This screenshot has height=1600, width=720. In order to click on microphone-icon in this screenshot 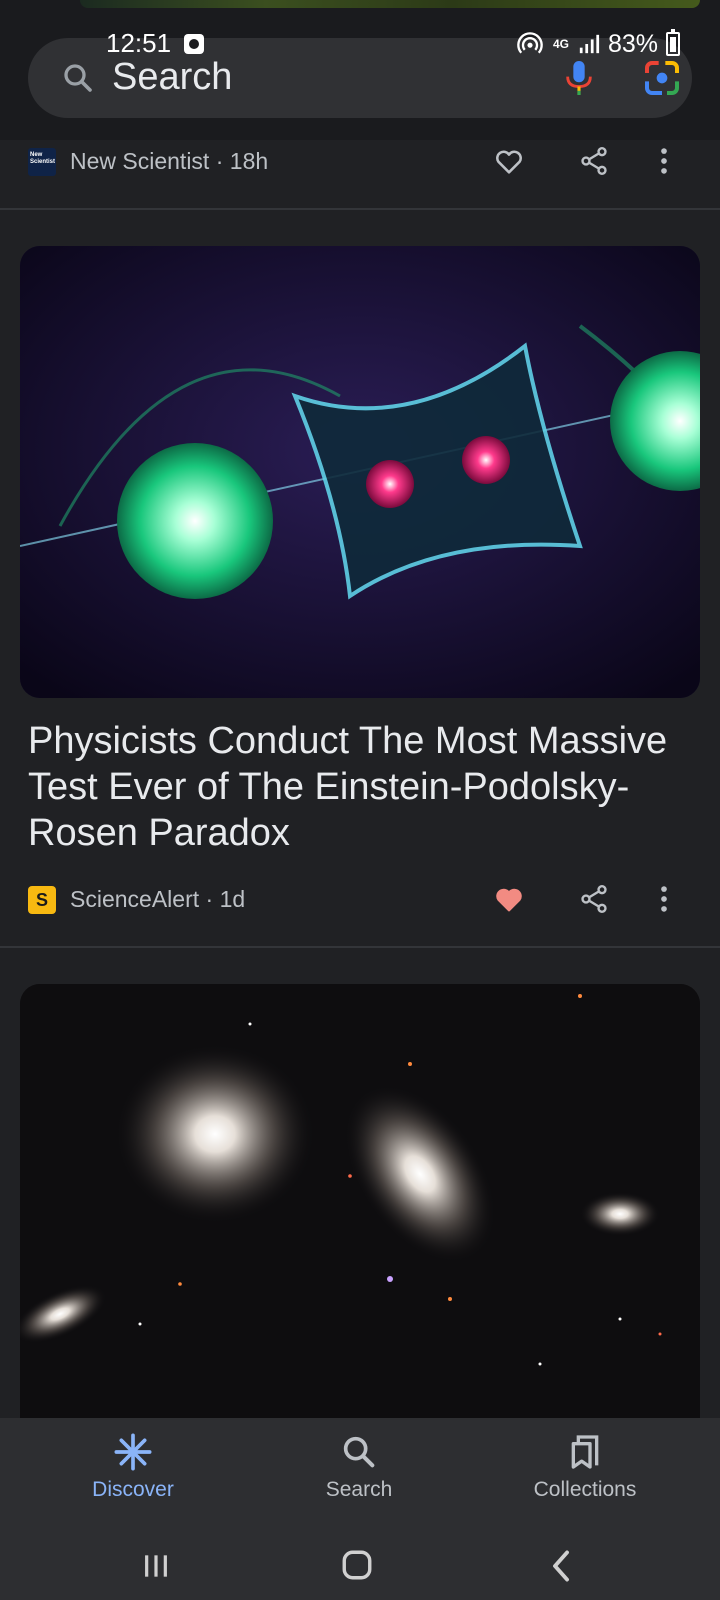, I will do `click(579, 78)`.